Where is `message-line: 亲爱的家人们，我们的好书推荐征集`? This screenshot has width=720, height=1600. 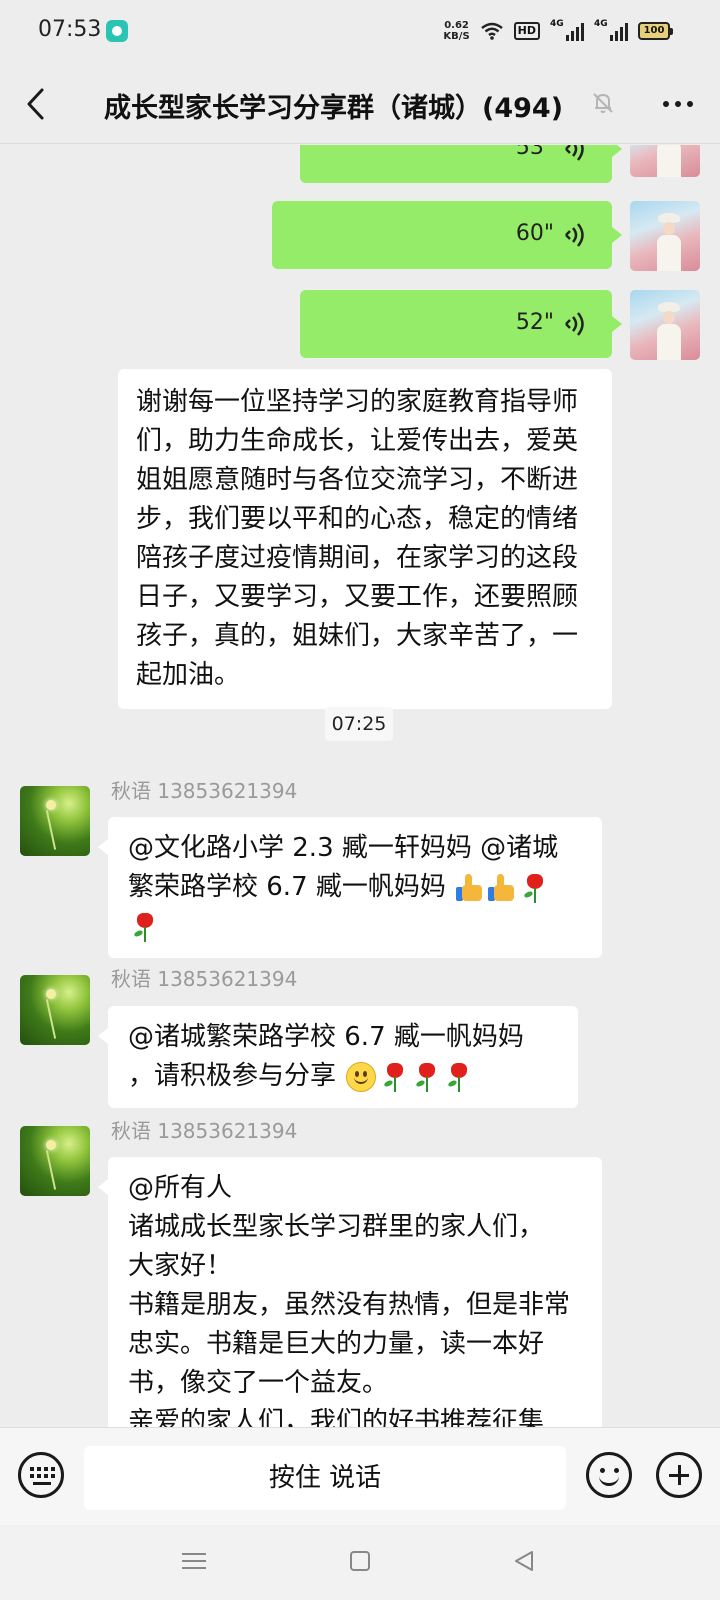 message-line: 亲爱的家人们，我们的好书推荐征集 is located at coordinates (336, 1417).